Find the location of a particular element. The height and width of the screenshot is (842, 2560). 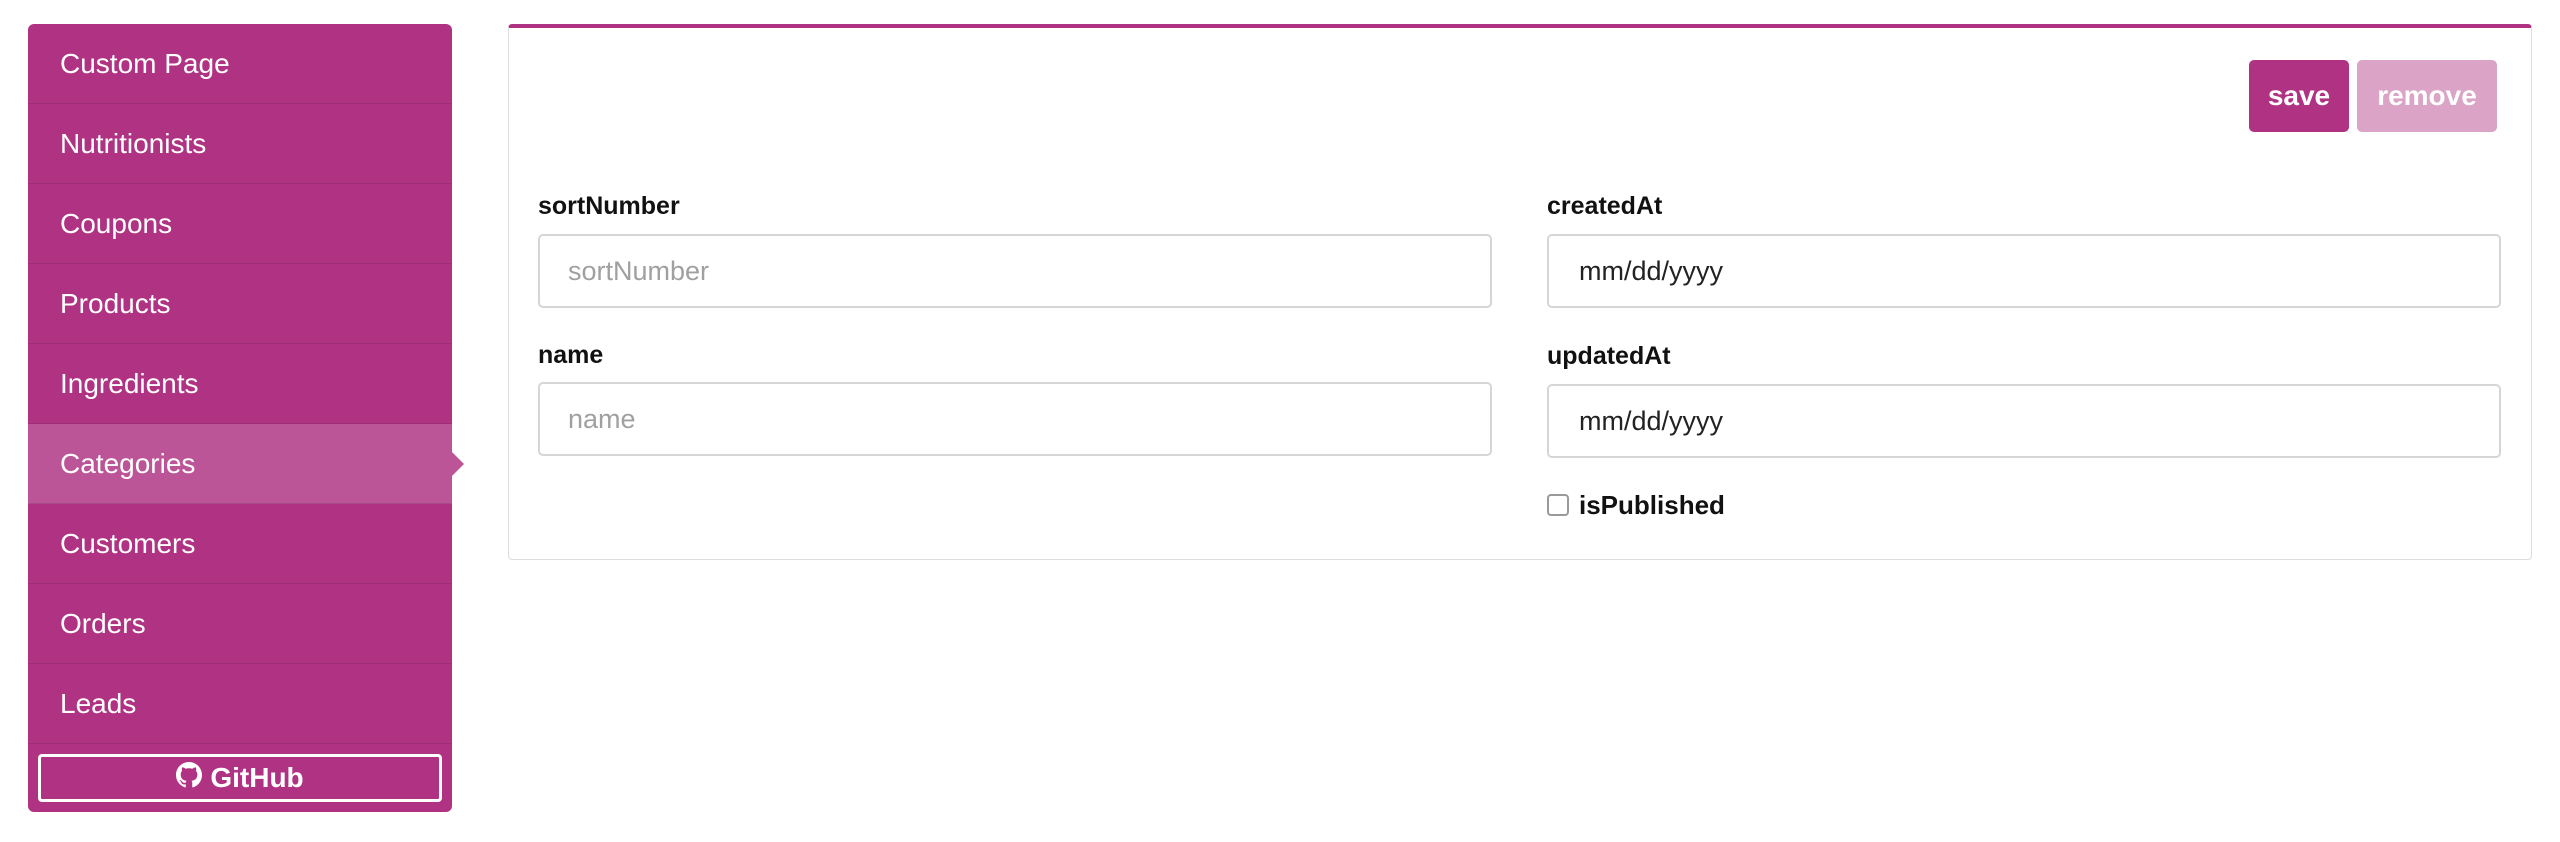

createdat-label: createdAt is located at coordinates (1605, 206).